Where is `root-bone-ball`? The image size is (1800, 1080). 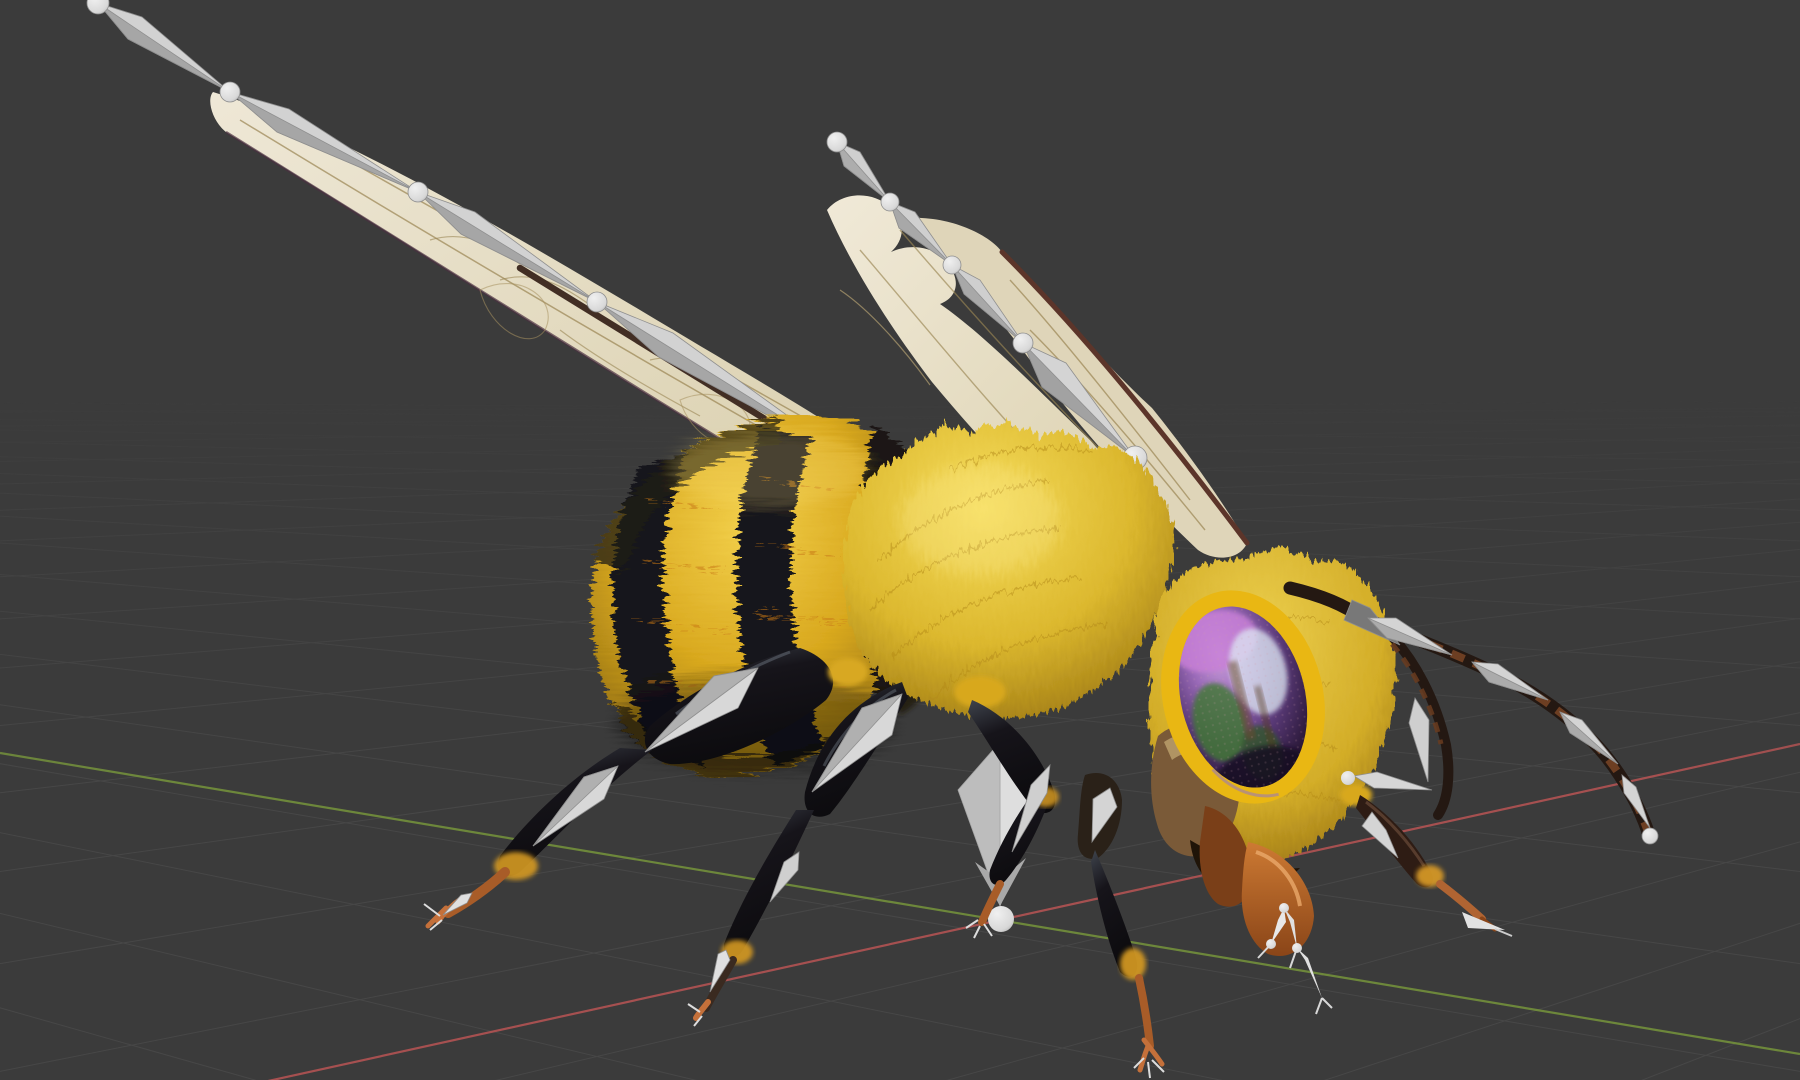
root-bone-ball is located at coordinates (1001, 919).